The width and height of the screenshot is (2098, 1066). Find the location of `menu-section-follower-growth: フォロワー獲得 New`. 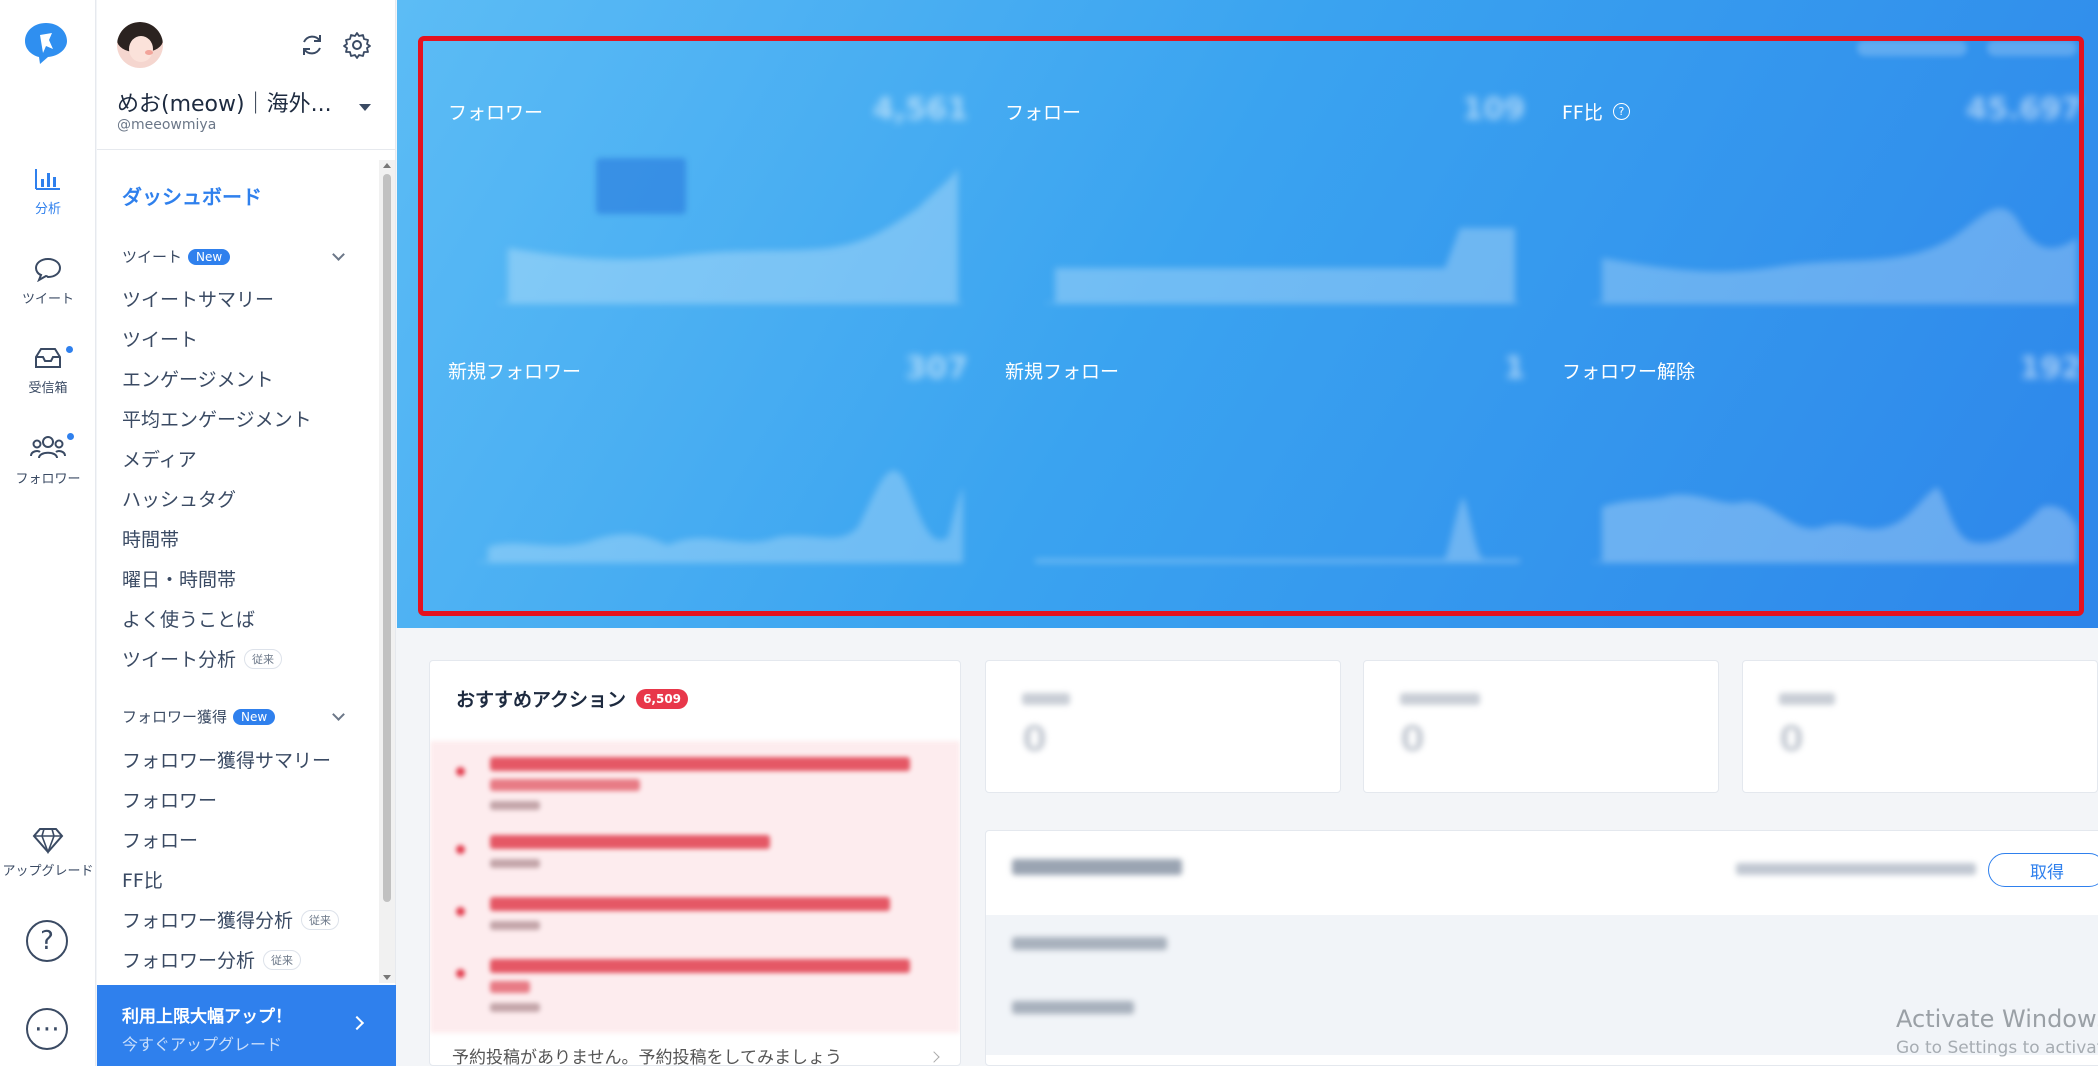

menu-section-follower-growth: フォロワー獲得 New is located at coordinates (199, 716).